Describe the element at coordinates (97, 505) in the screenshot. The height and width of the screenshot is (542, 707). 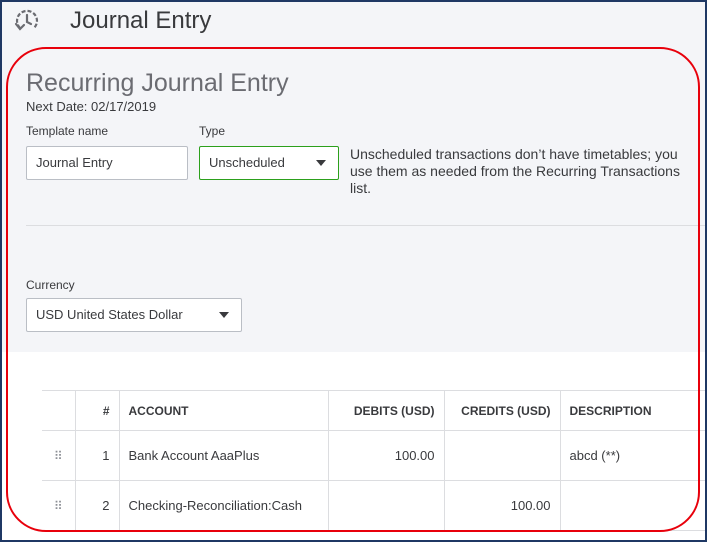
I see `row-number: 2` at that location.